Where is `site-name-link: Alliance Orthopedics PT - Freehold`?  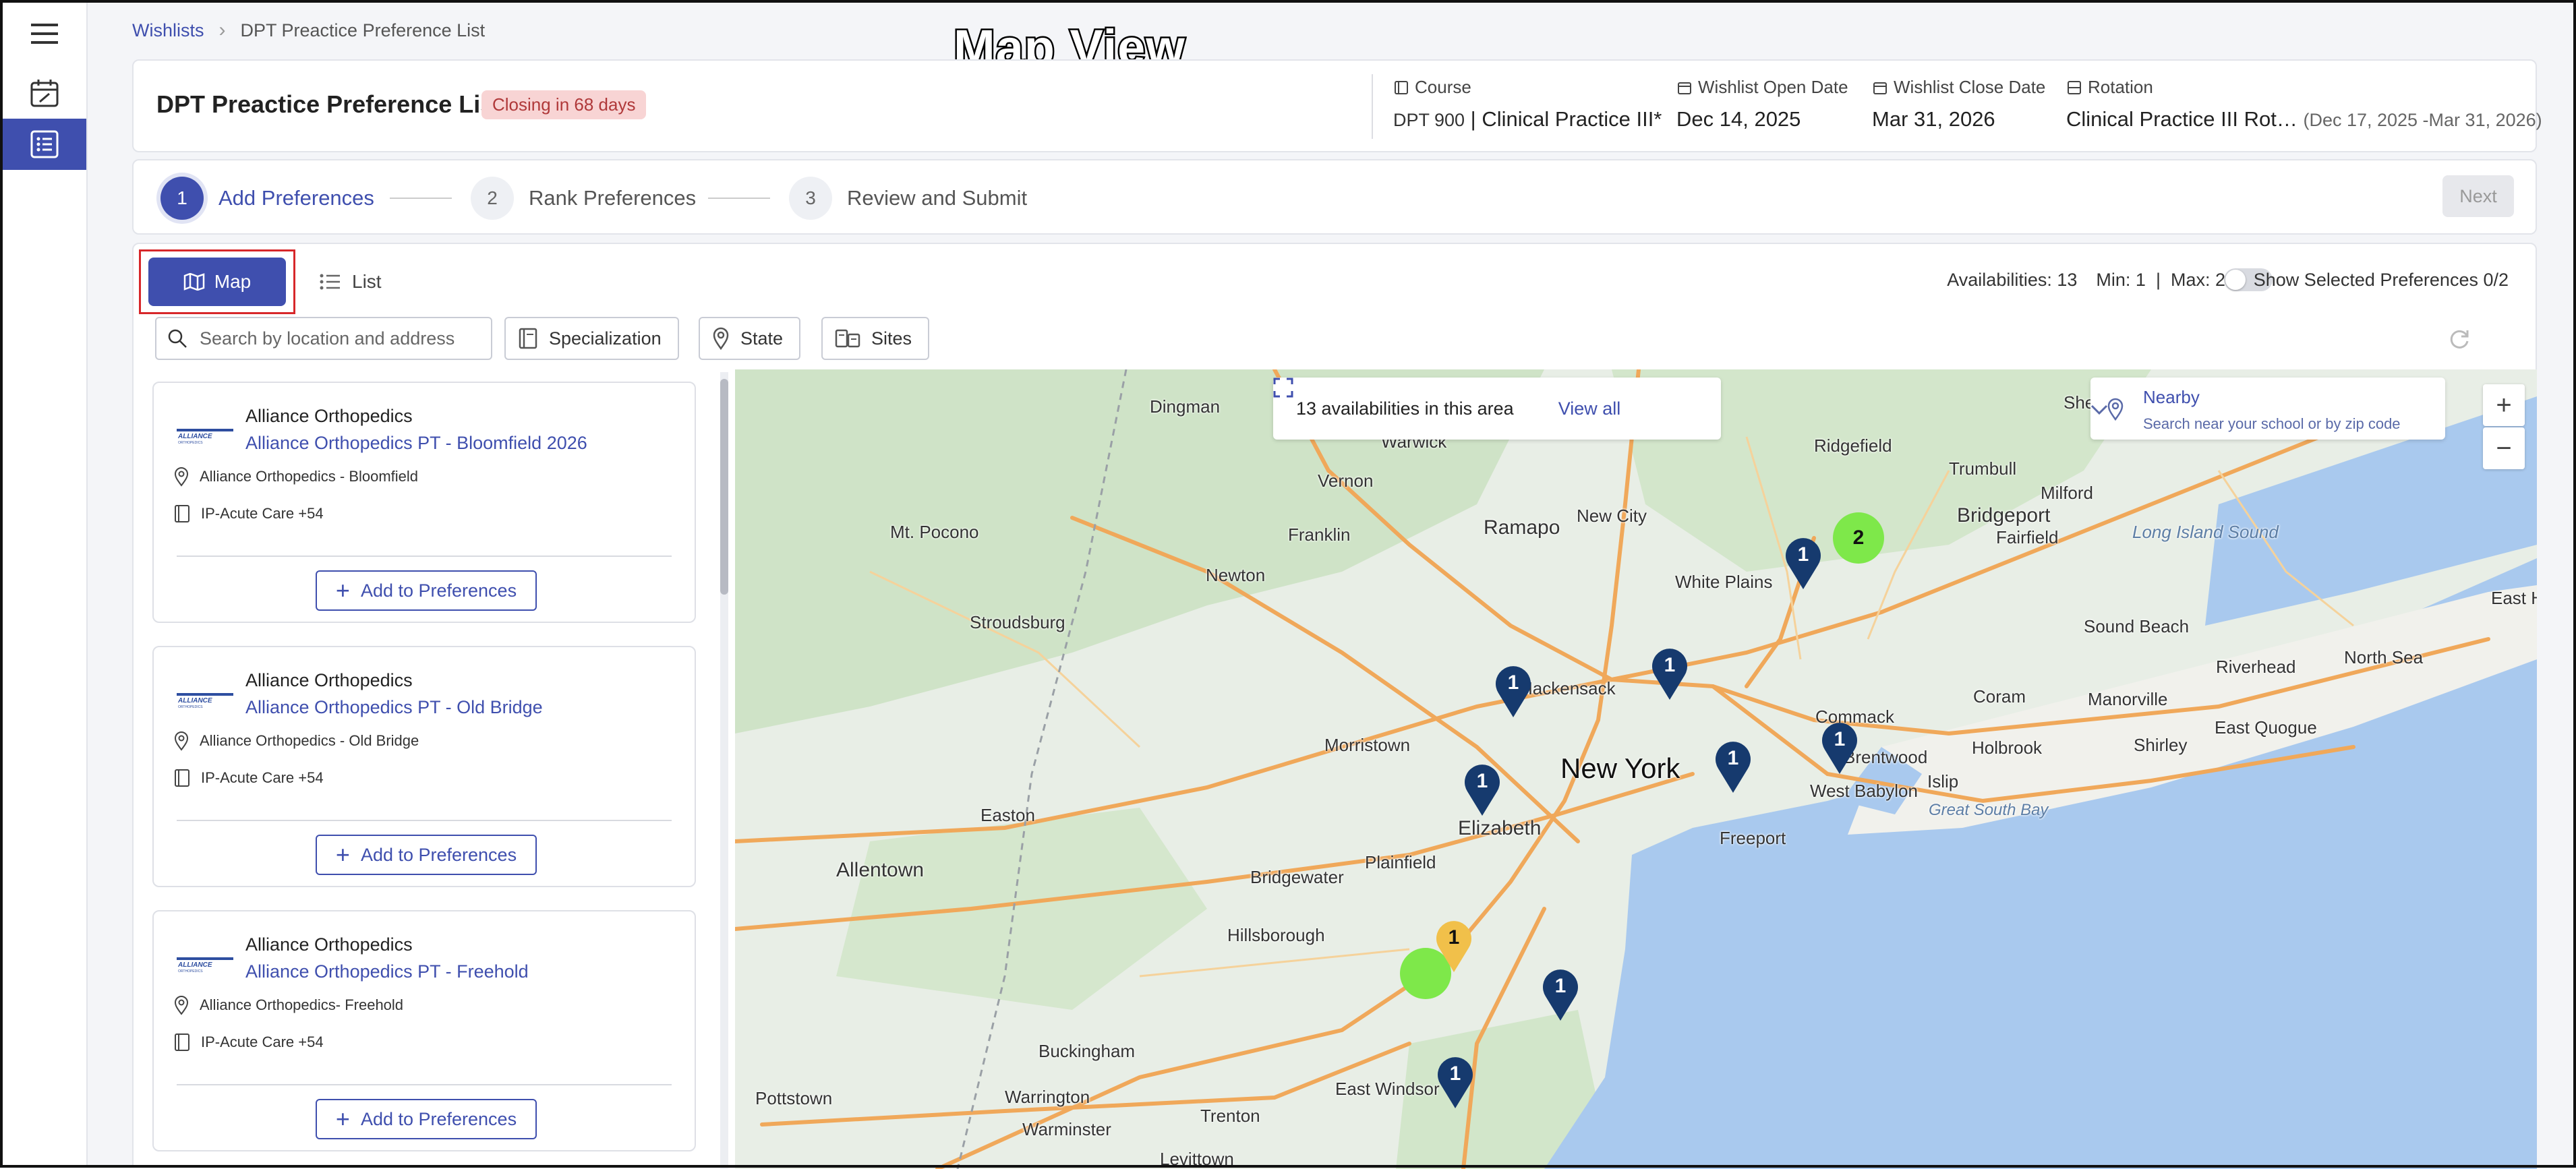
site-name-link: Alliance Orthopedics PT - Freehold is located at coordinates (387, 971).